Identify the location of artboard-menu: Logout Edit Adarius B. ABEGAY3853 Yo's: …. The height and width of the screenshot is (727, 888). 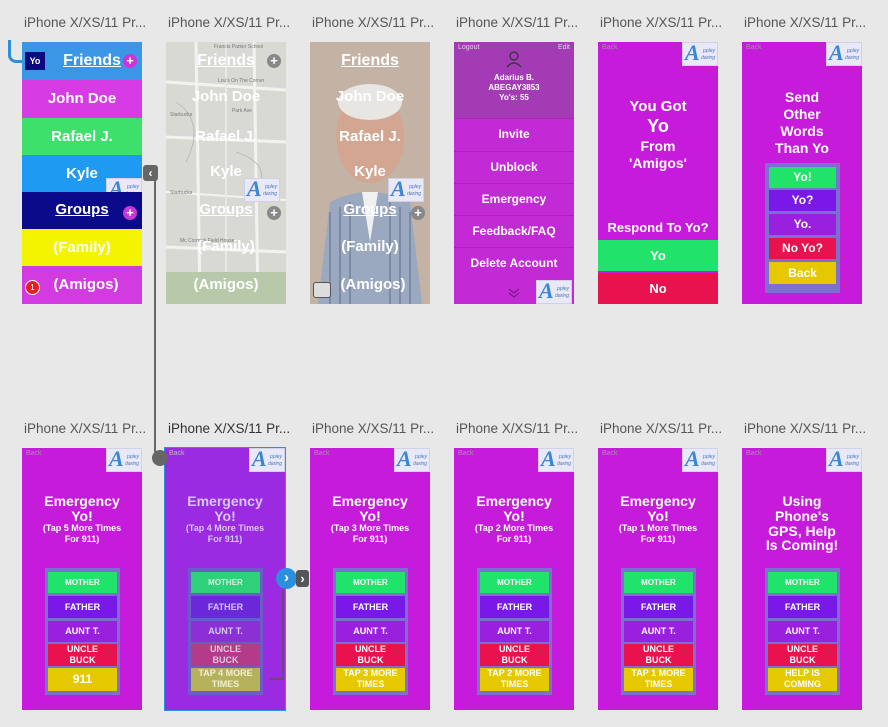
(514, 173).